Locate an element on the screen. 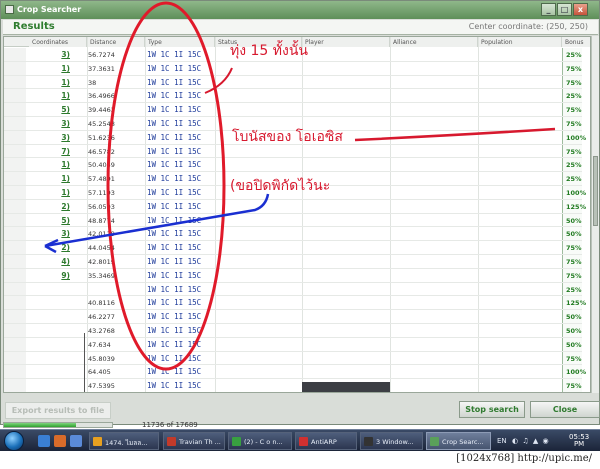  table-row: 3) 45.2548 1W 1C 1I 15C 75% is located at coordinates (293, 124).